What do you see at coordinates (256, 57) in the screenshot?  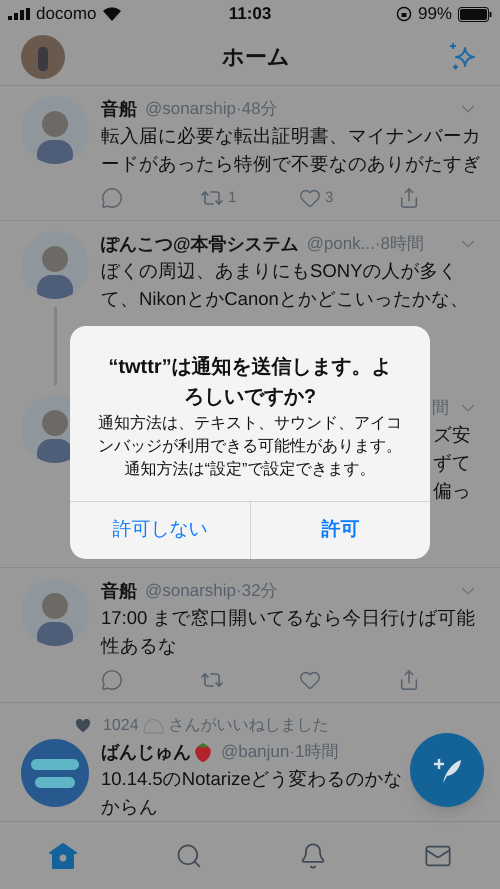 I see `page-title: ホーム` at bounding box center [256, 57].